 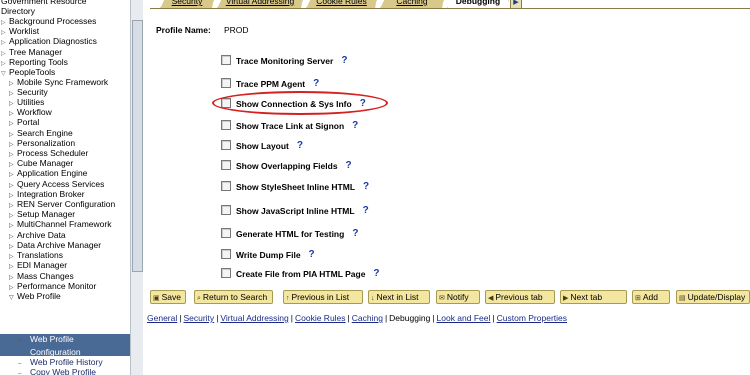 I want to click on nav-item-translations: ▷ Translations, so click(x=36, y=255).